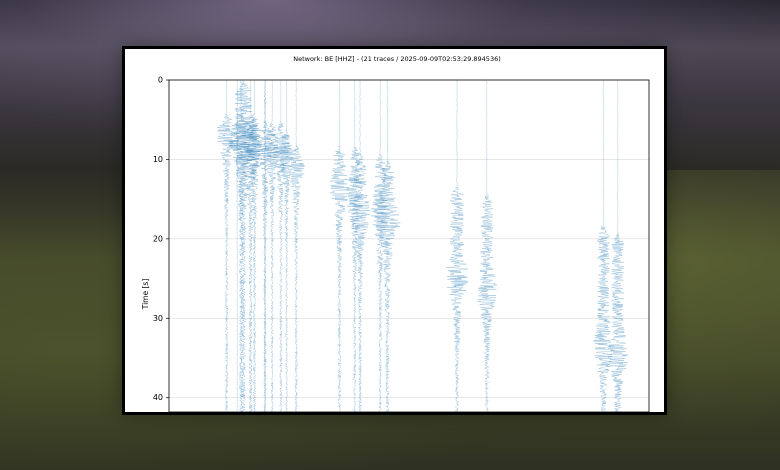 This screenshot has height=470, width=780. What do you see at coordinates (145, 295) in the screenshot?
I see `y-axis-label: Time [s]` at bounding box center [145, 295].